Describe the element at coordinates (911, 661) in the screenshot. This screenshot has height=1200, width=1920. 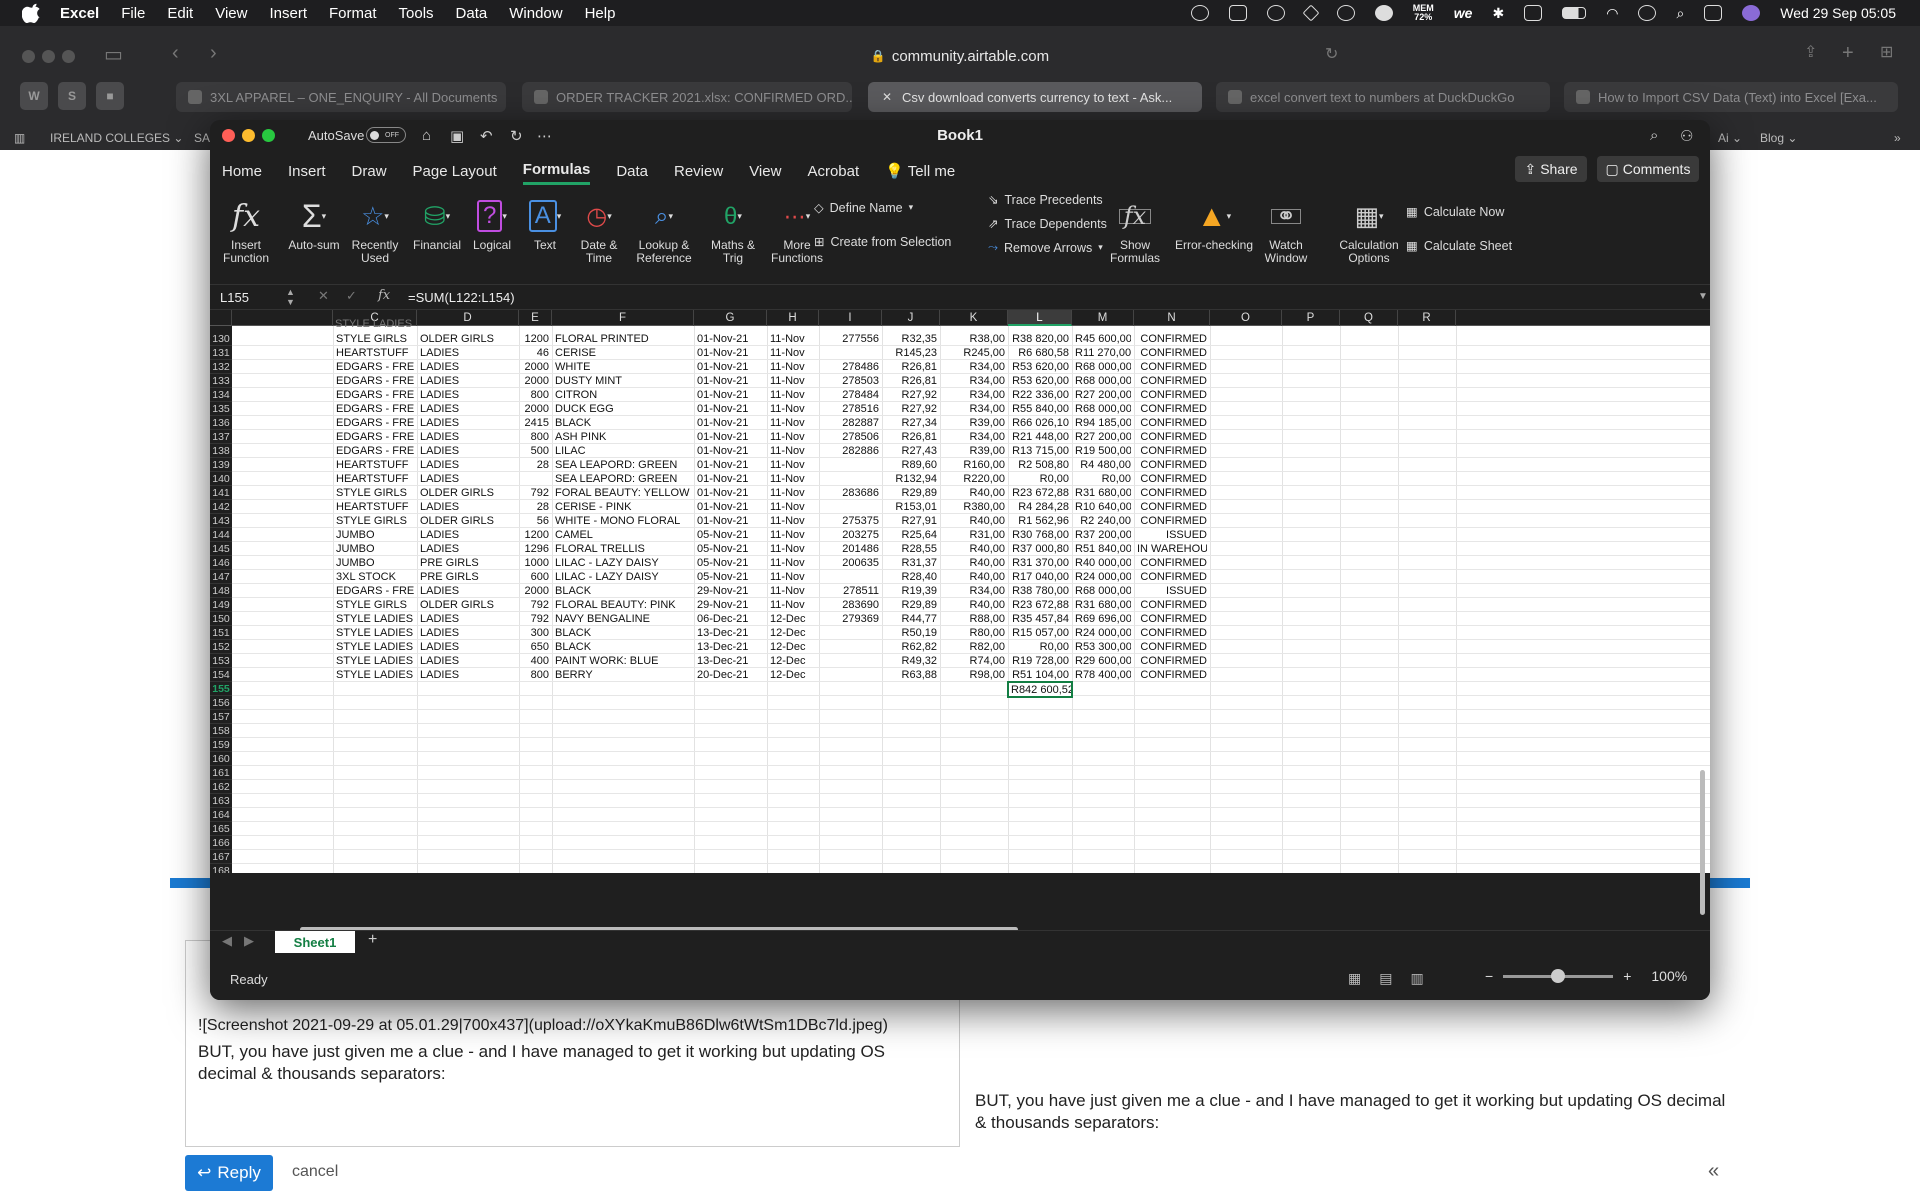
I see `table-cell: R49,32` at that location.